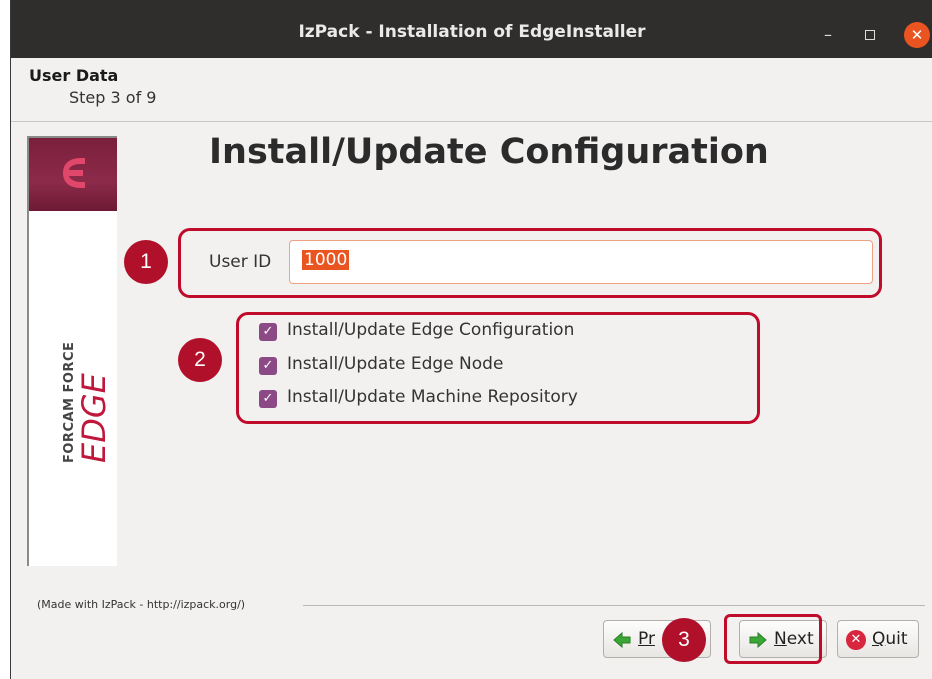 The image size is (932, 679). I want to click on side-banner: FORCAM FORCE EDGE, so click(72, 351).